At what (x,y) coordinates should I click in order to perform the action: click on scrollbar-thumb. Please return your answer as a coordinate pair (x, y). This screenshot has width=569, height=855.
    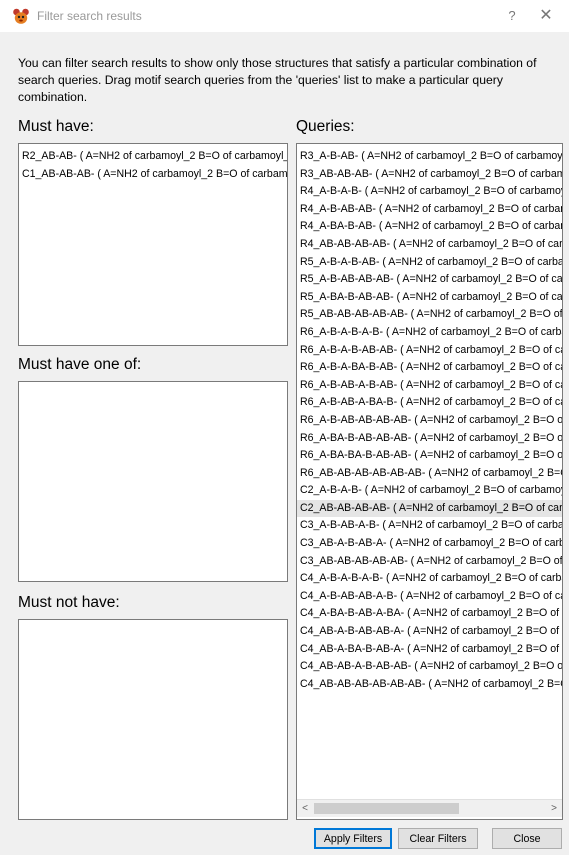
    Looking at the image, I should click on (386, 808).